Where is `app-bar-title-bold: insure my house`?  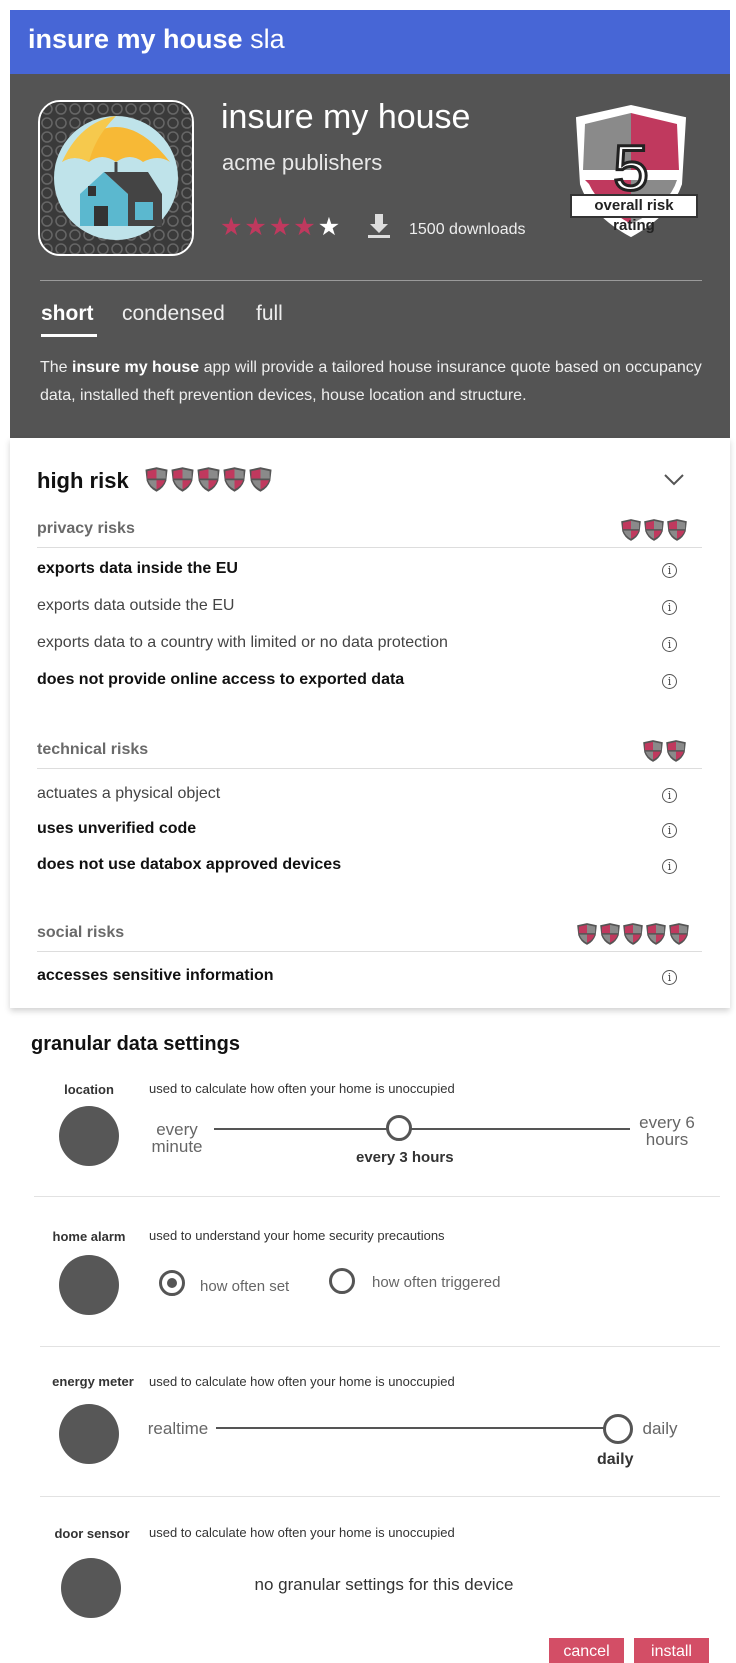 app-bar-title-bold: insure my house is located at coordinates (135, 39).